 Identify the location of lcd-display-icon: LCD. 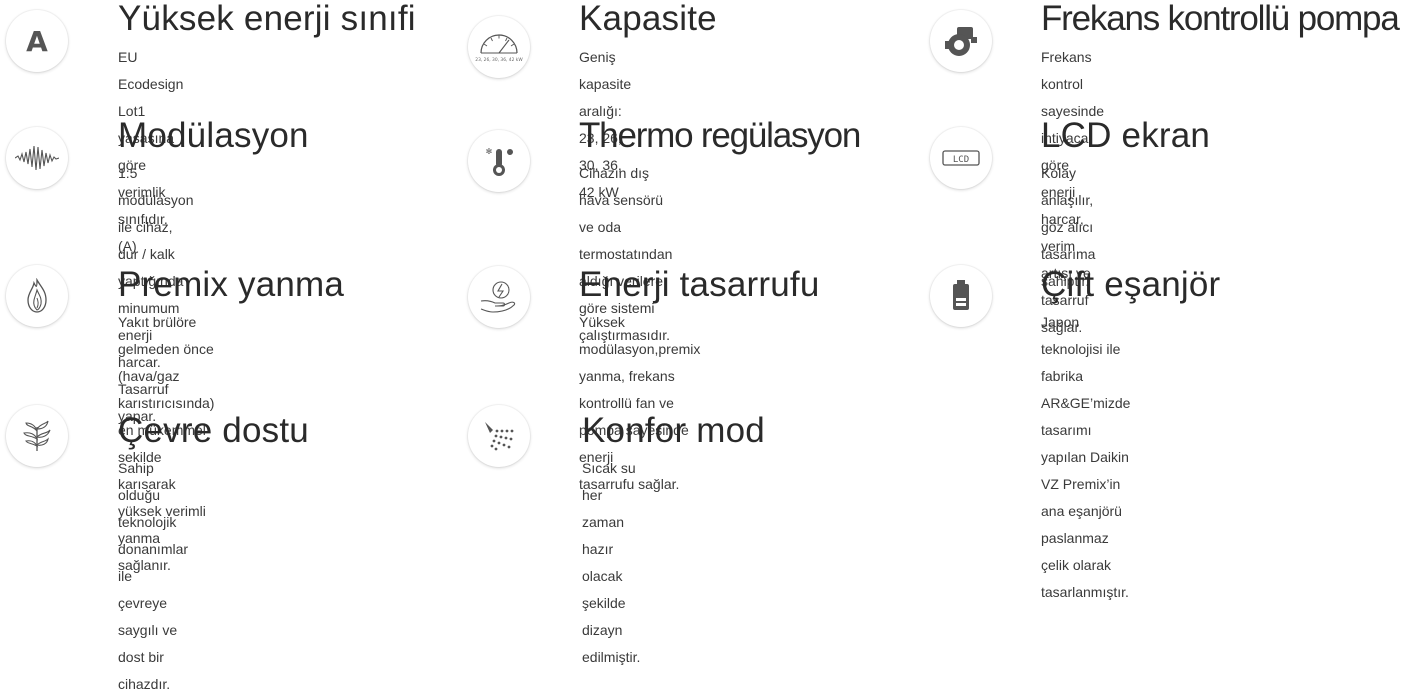
(961, 158).